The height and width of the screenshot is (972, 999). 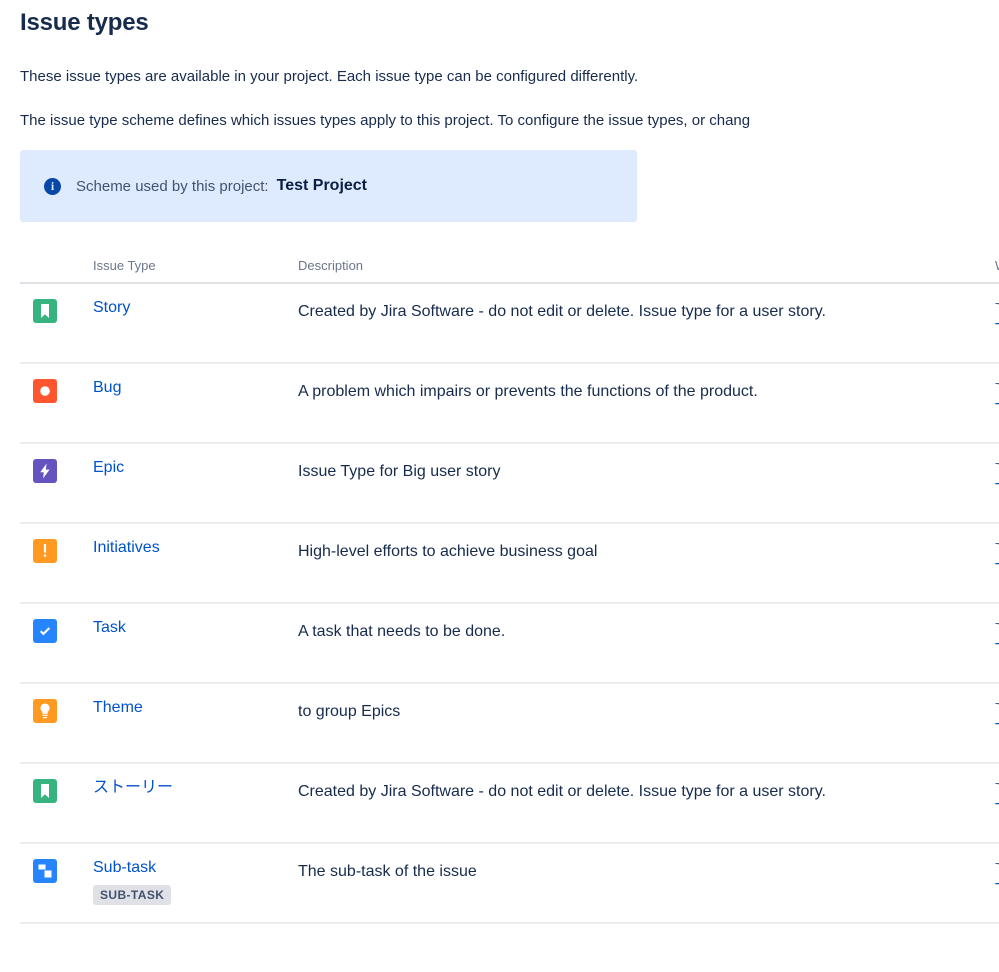 I want to click on initiative-icon, so click(x=45, y=551).